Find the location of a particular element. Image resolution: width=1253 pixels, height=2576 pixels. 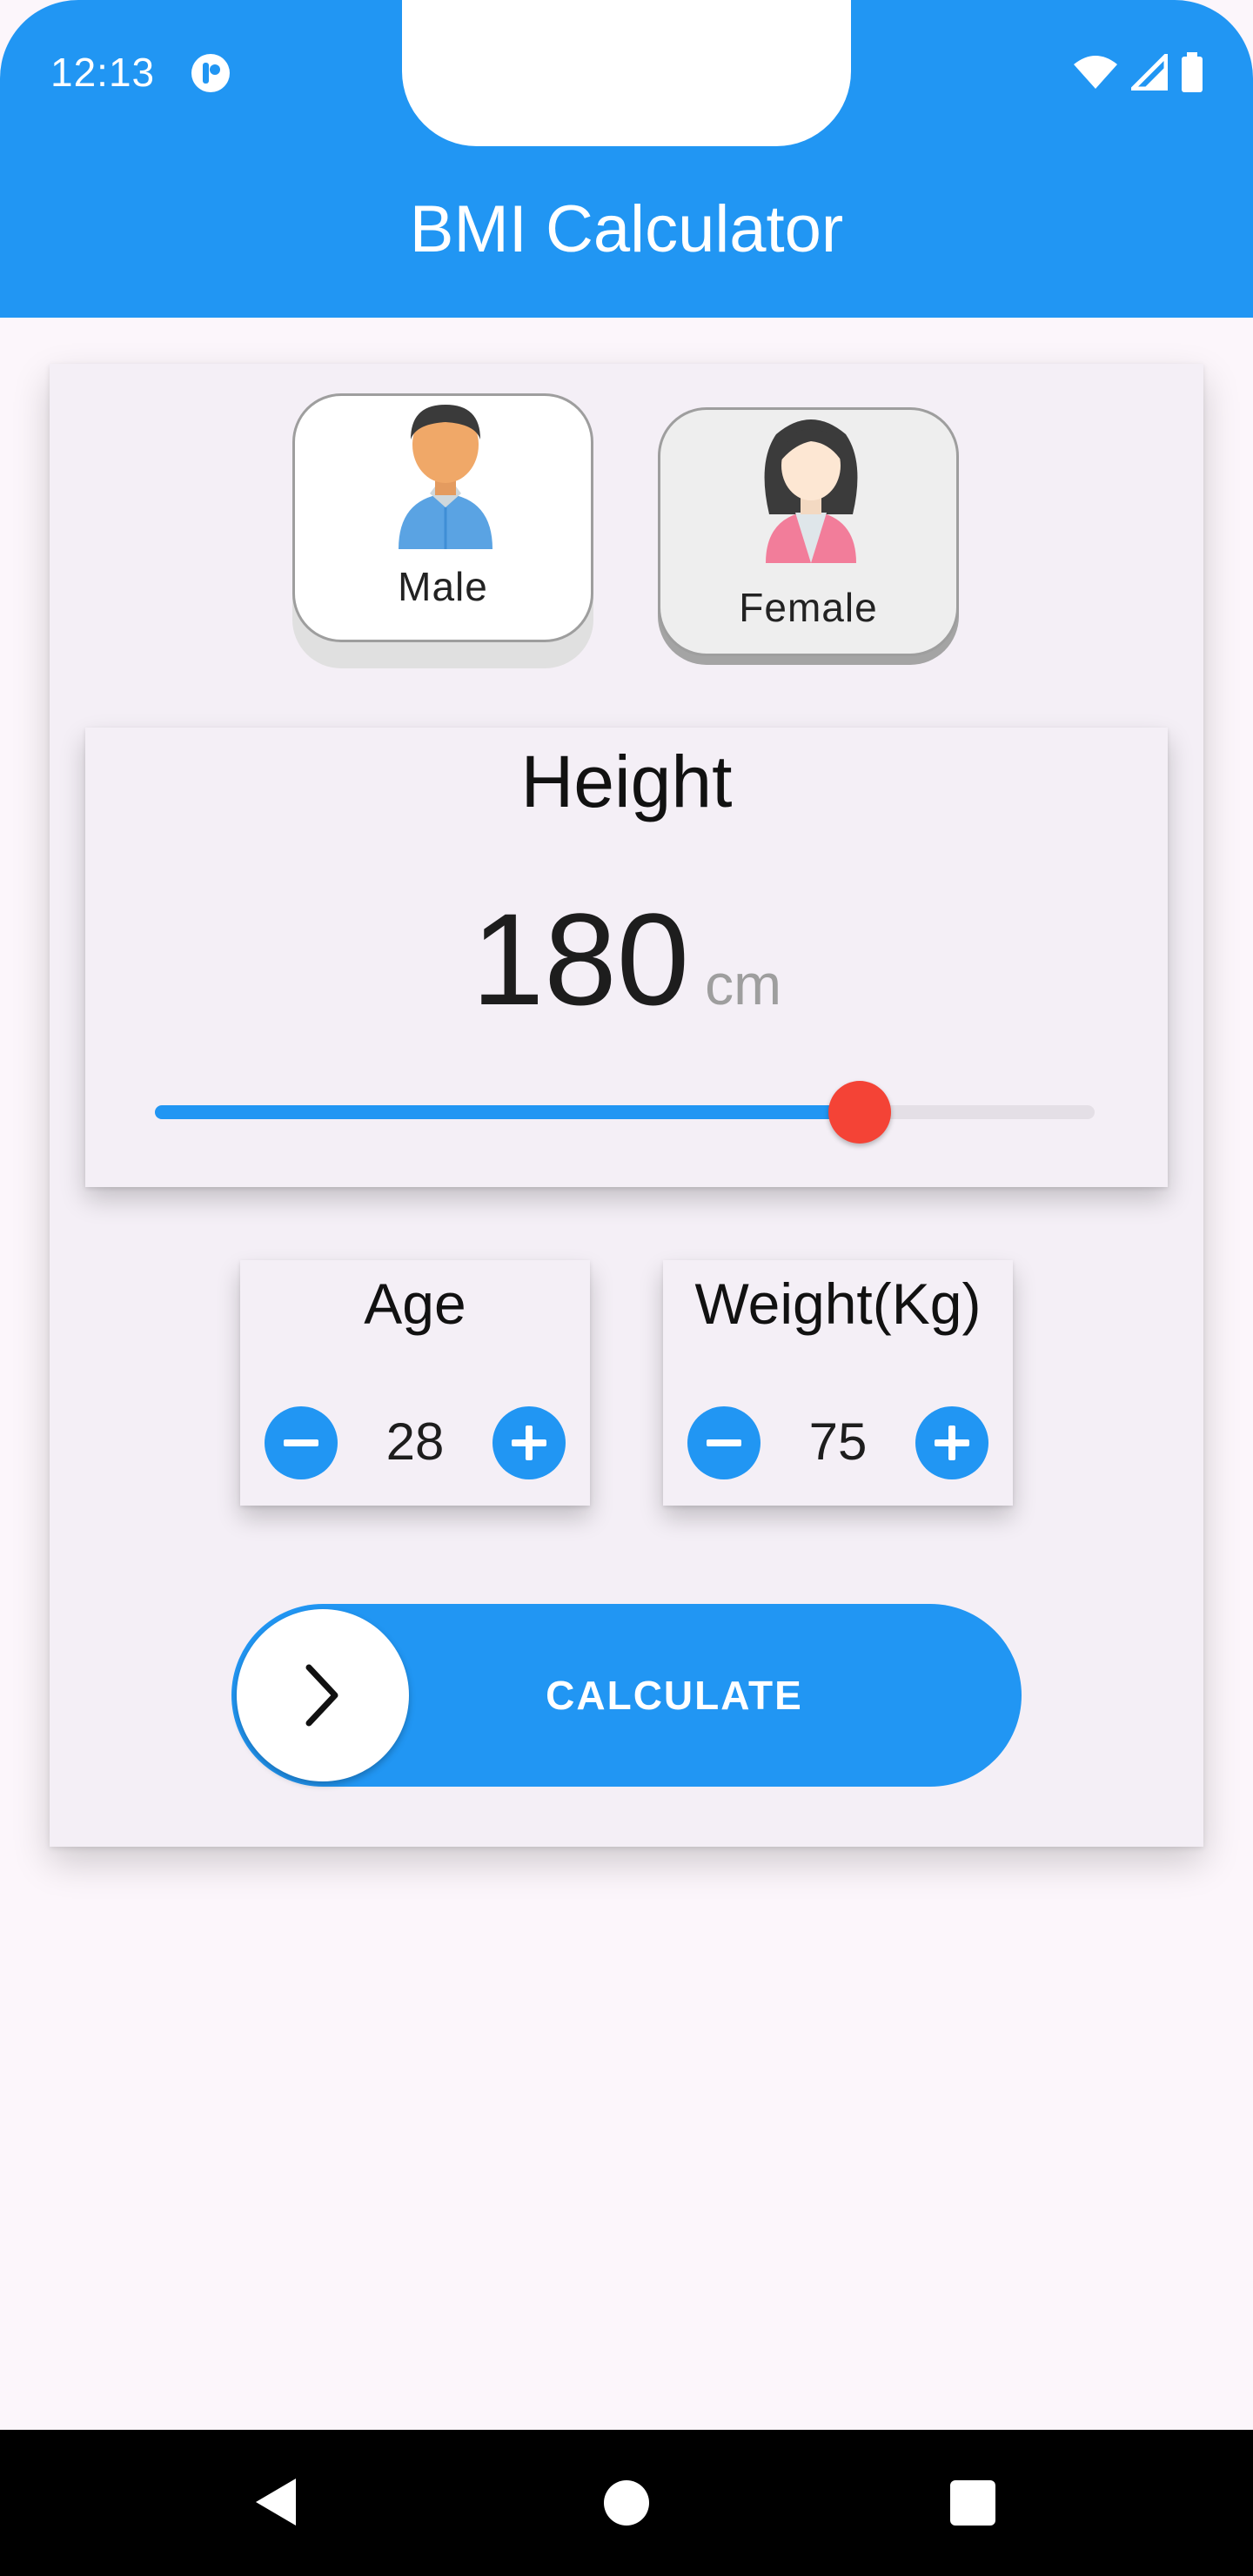

age-card: Age 28 is located at coordinates (415, 1383).